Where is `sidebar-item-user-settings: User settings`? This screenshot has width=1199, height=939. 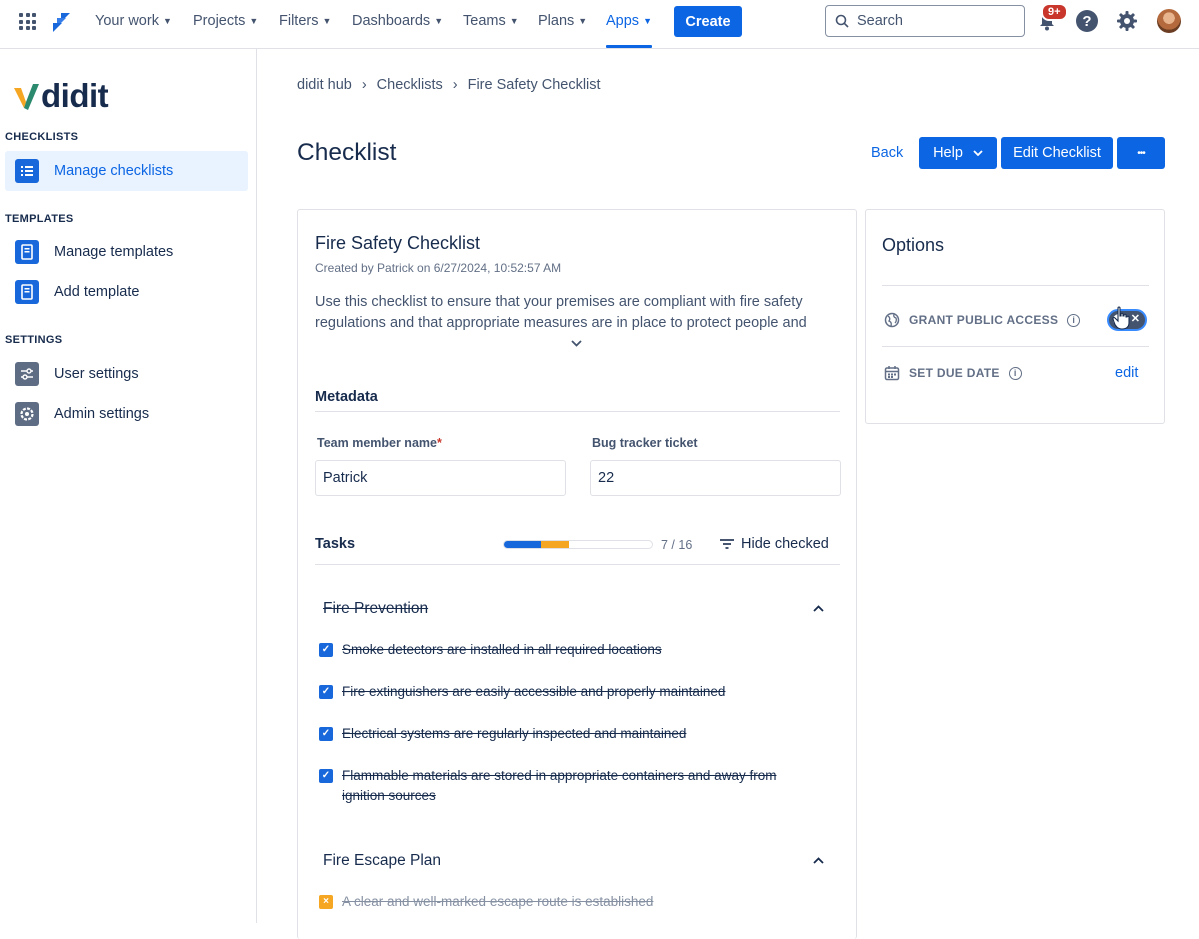 sidebar-item-user-settings: User settings is located at coordinates (126, 374).